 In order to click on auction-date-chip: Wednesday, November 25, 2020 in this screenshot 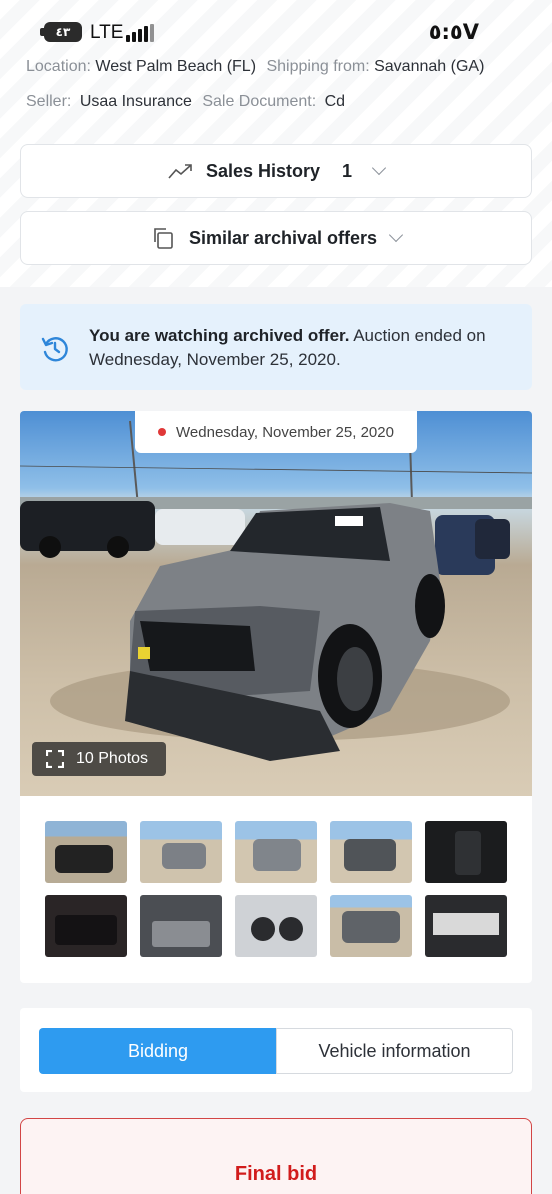, I will do `click(276, 432)`.